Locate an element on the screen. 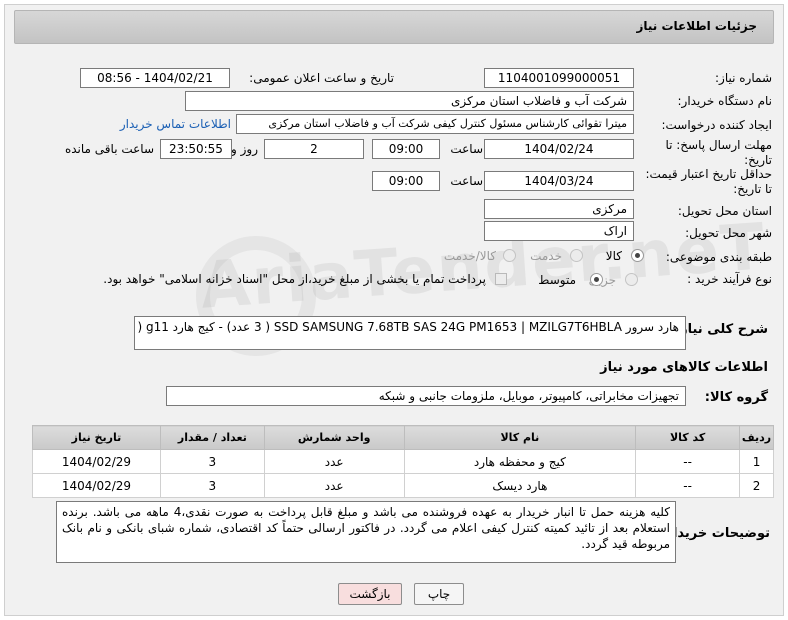 The width and height of the screenshot is (788, 620). need-number-field: 1104001099000051 is located at coordinates (559, 78).